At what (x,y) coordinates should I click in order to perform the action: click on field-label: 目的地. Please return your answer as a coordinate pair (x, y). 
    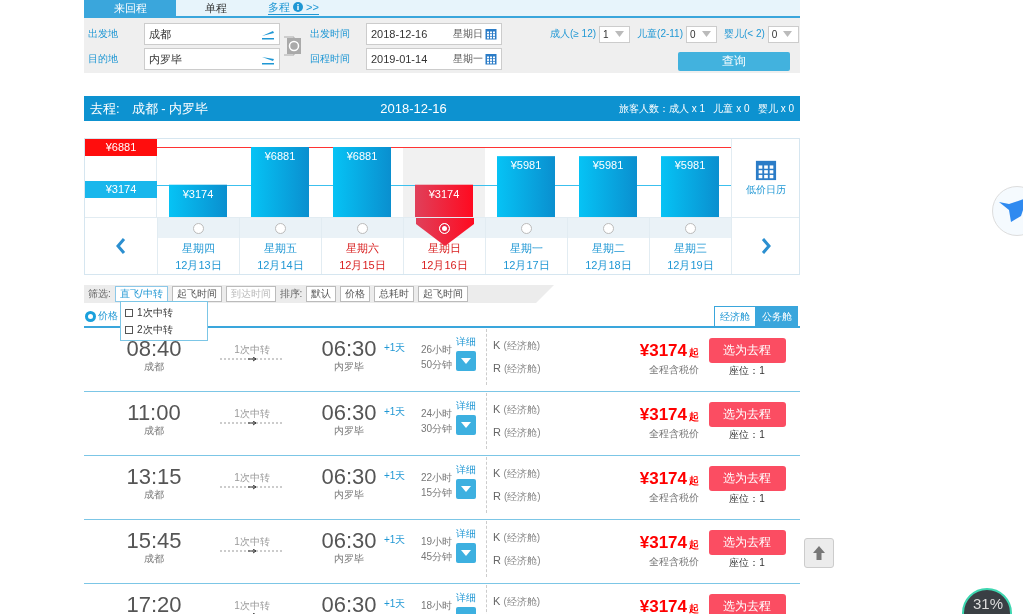
    Looking at the image, I should click on (103, 59).